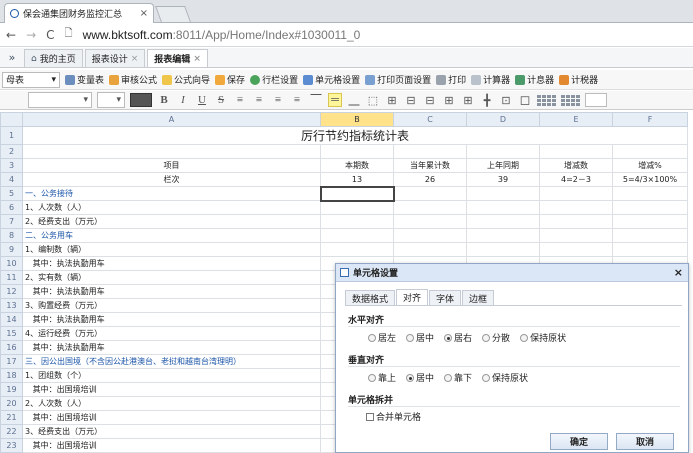  Describe the element at coordinates (458, 337) in the screenshot. I see `radio-h_align-2: 居右` at that location.